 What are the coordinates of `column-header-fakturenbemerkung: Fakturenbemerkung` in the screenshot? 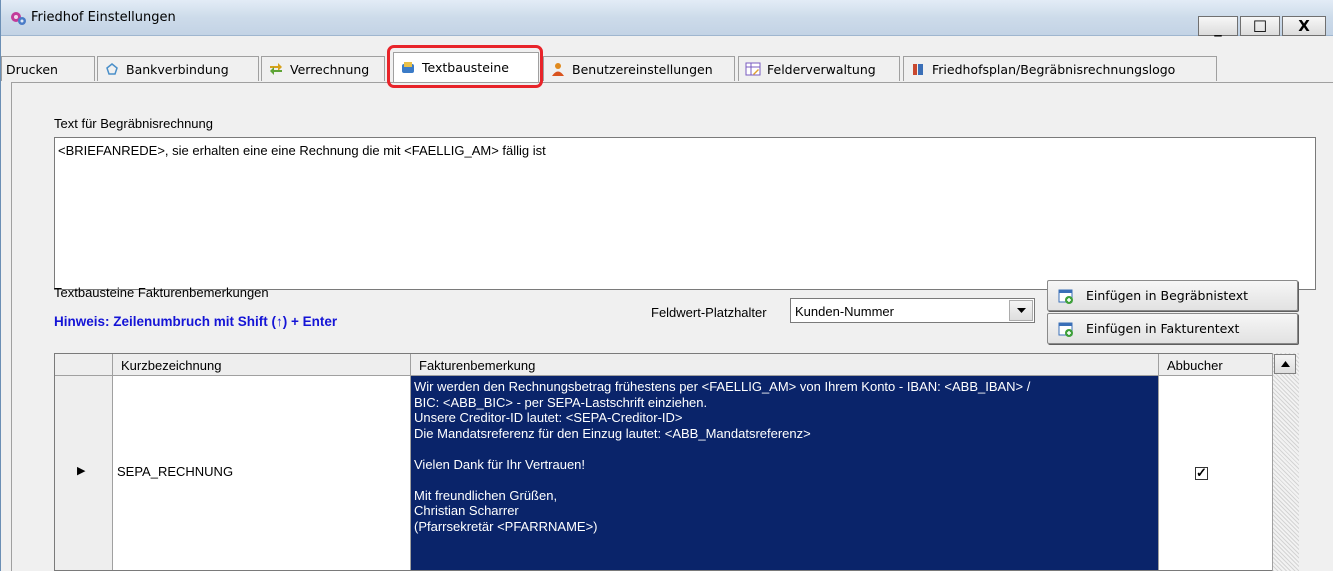 It's located at (785, 365).